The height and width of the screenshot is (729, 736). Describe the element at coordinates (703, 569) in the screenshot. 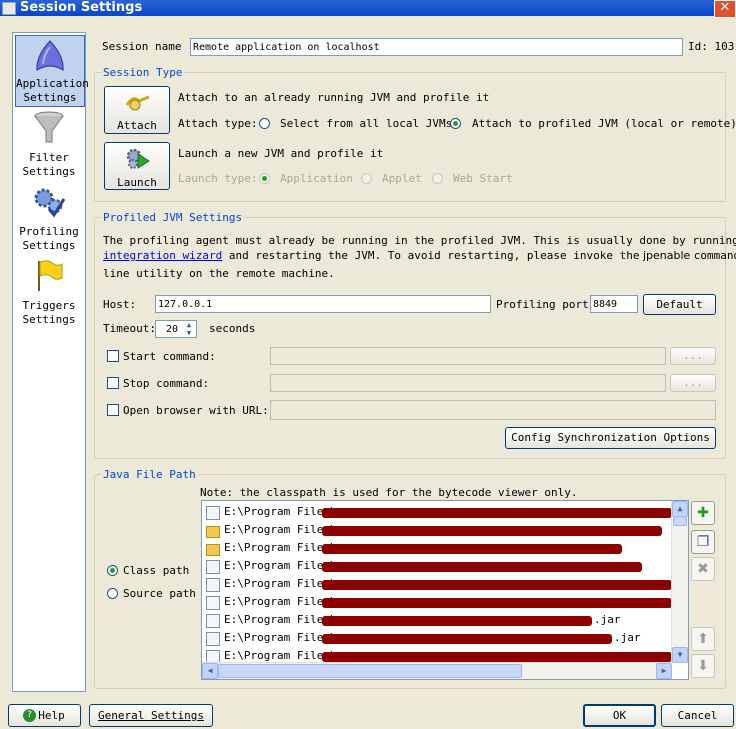

I see `remove-path-button: ✖` at that location.